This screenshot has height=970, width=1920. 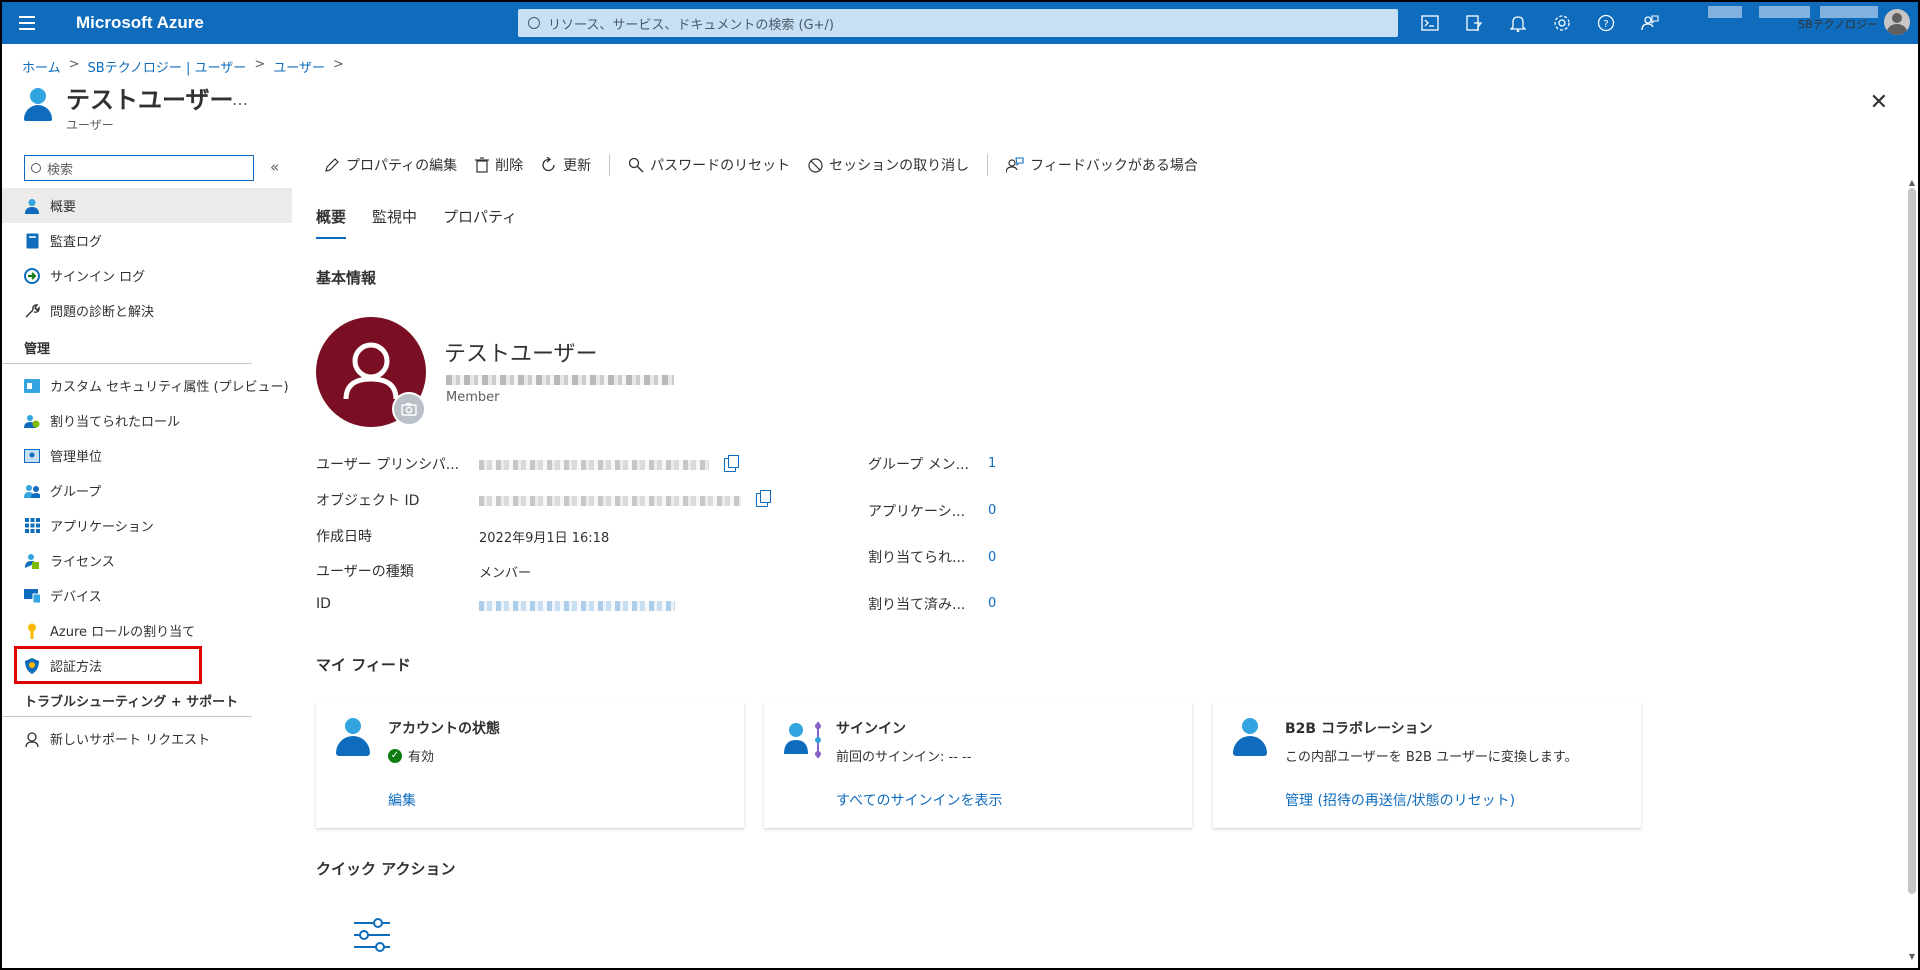 I want to click on camera-icon, so click(x=409, y=409).